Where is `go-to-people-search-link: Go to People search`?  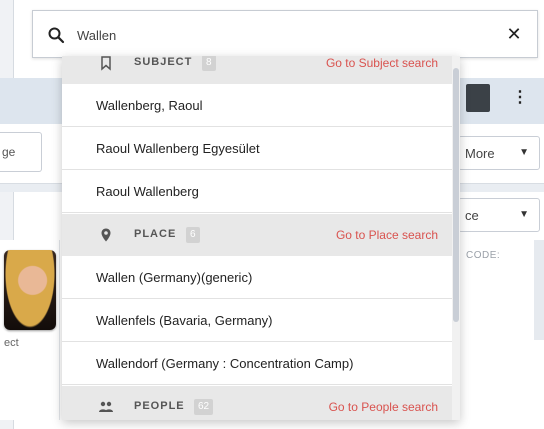
go-to-people-search-link: Go to People search is located at coordinates (383, 407).